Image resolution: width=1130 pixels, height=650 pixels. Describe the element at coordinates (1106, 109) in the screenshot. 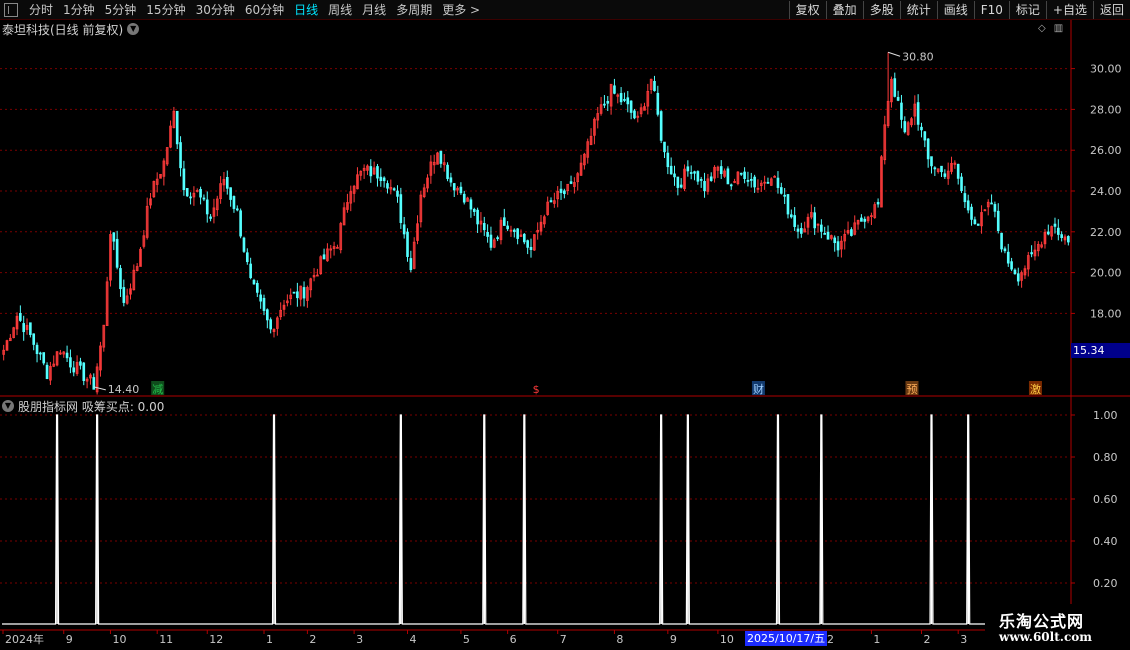

I see `y-tick-label: 28.00` at that location.